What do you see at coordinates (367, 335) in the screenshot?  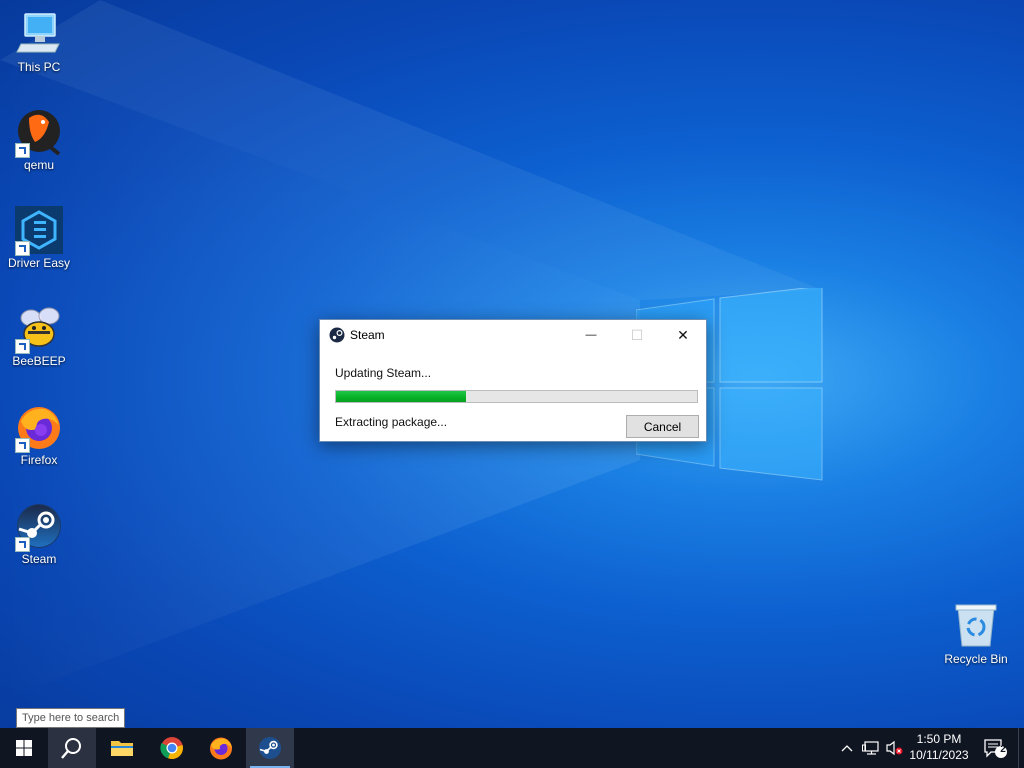 I see `dialog-title: Steam` at bounding box center [367, 335].